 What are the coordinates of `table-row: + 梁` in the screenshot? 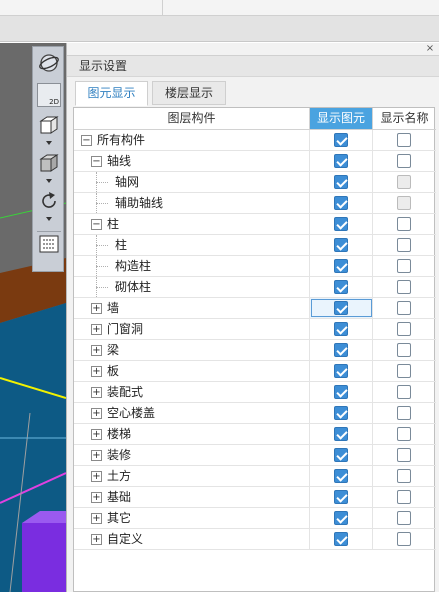 It's located at (255, 350).